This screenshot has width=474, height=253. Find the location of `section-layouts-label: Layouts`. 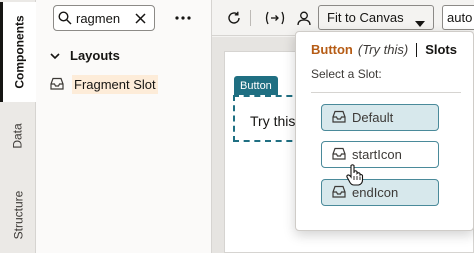

section-layouts-label: Layouts is located at coordinates (95, 55).